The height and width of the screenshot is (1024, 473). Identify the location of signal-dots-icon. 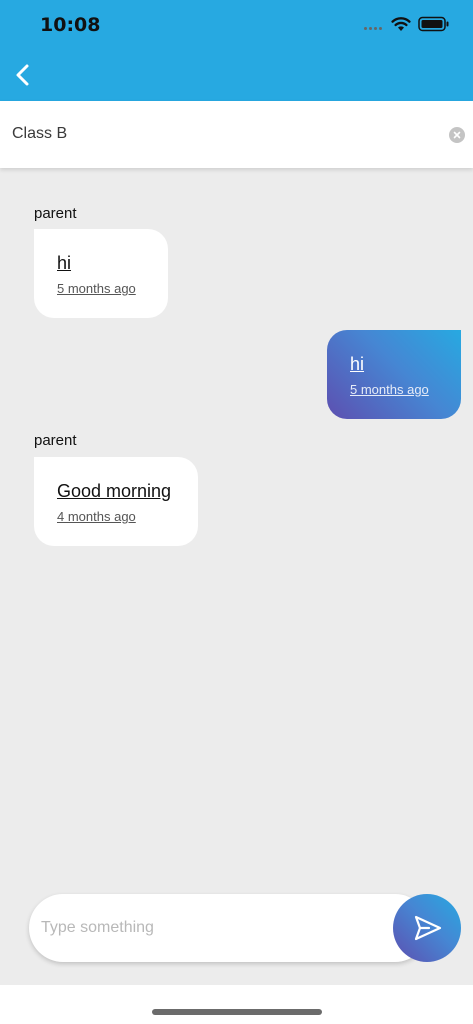
(374, 29).